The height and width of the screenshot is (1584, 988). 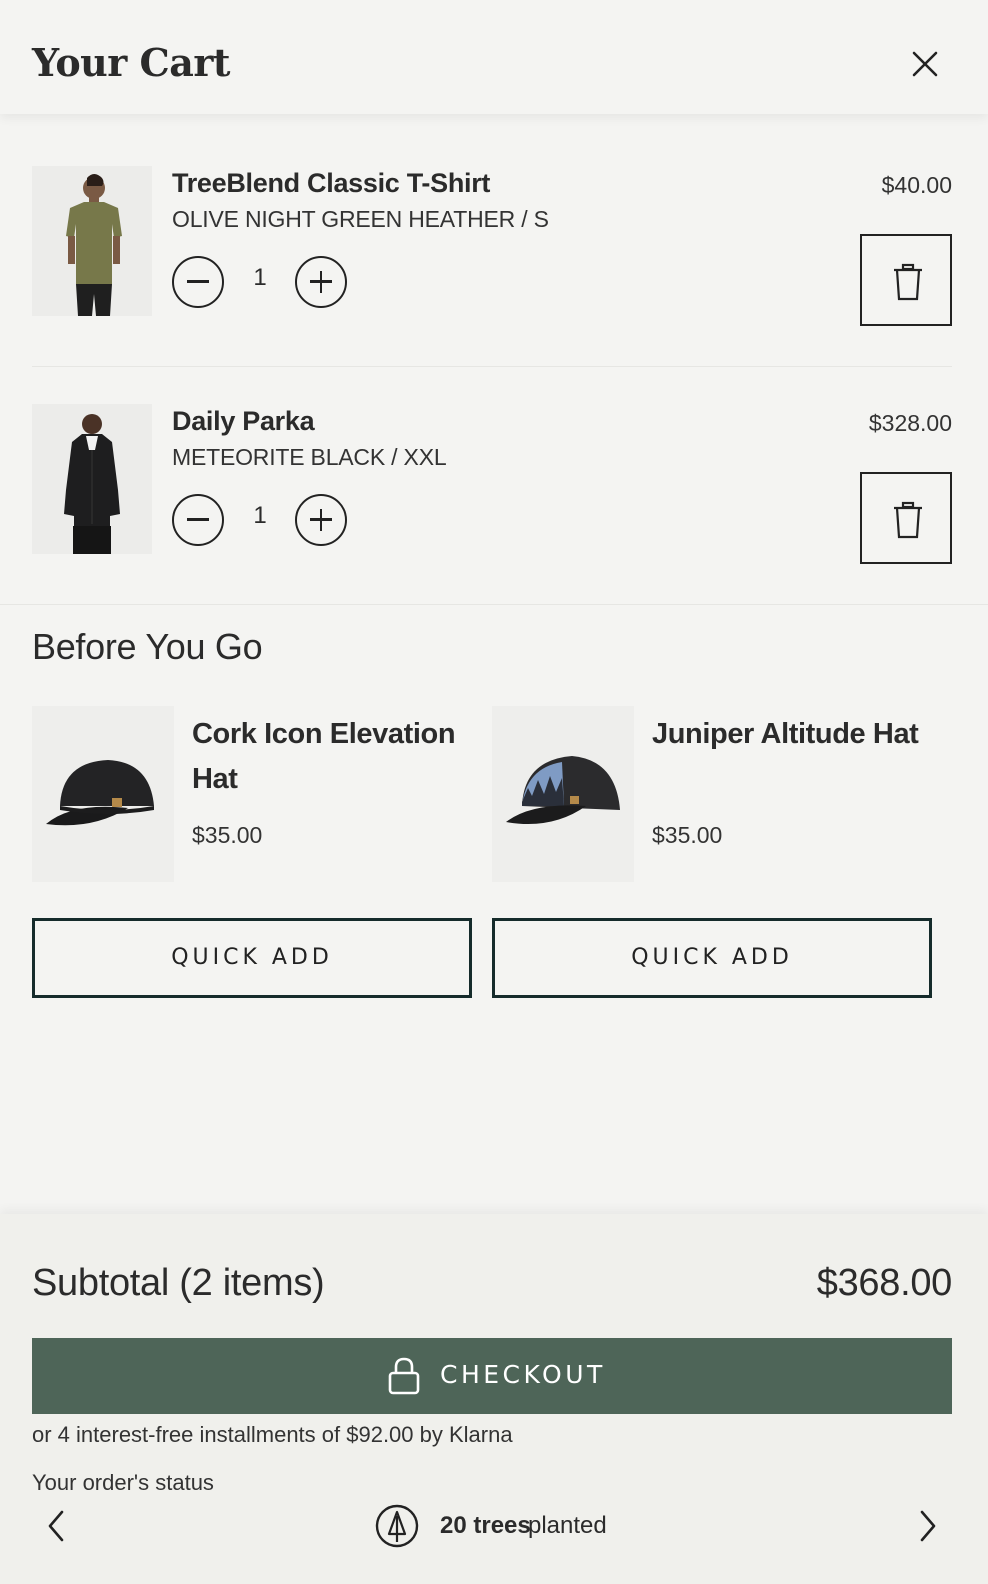 What do you see at coordinates (563, 794) in the screenshot?
I see `product-image-trucker-hat` at bounding box center [563, 794].